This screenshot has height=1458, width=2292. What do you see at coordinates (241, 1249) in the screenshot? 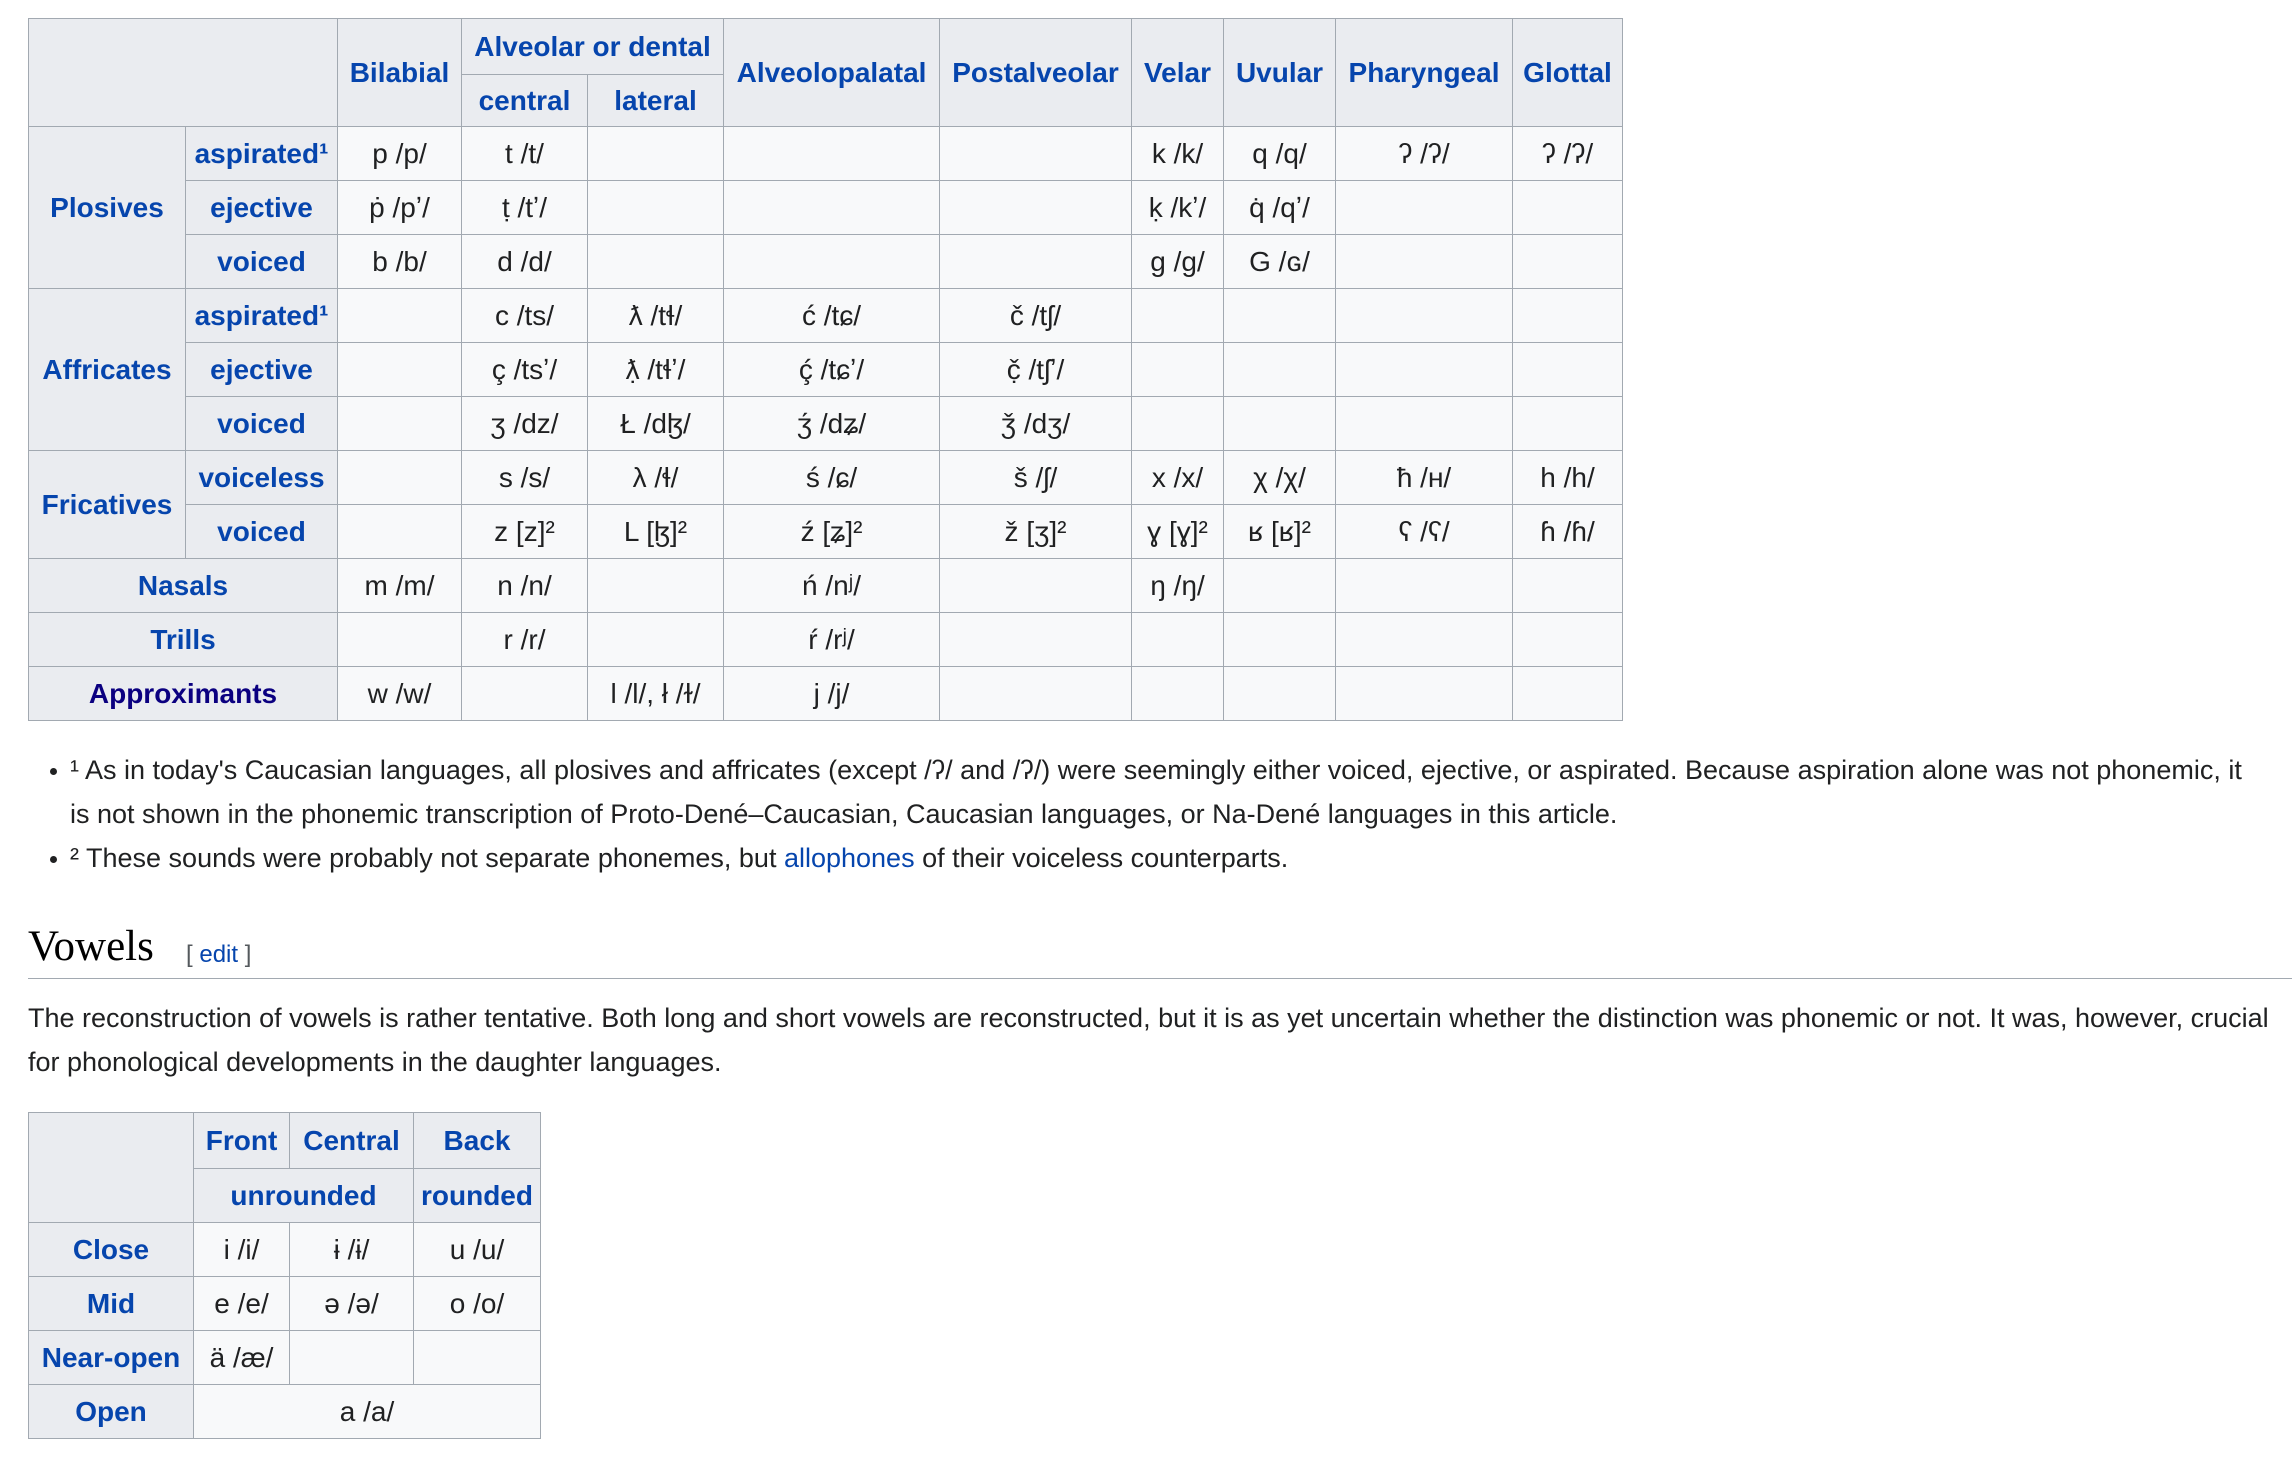
I see `vowel-cell: i /i/` at bounding box center [241, 1249].